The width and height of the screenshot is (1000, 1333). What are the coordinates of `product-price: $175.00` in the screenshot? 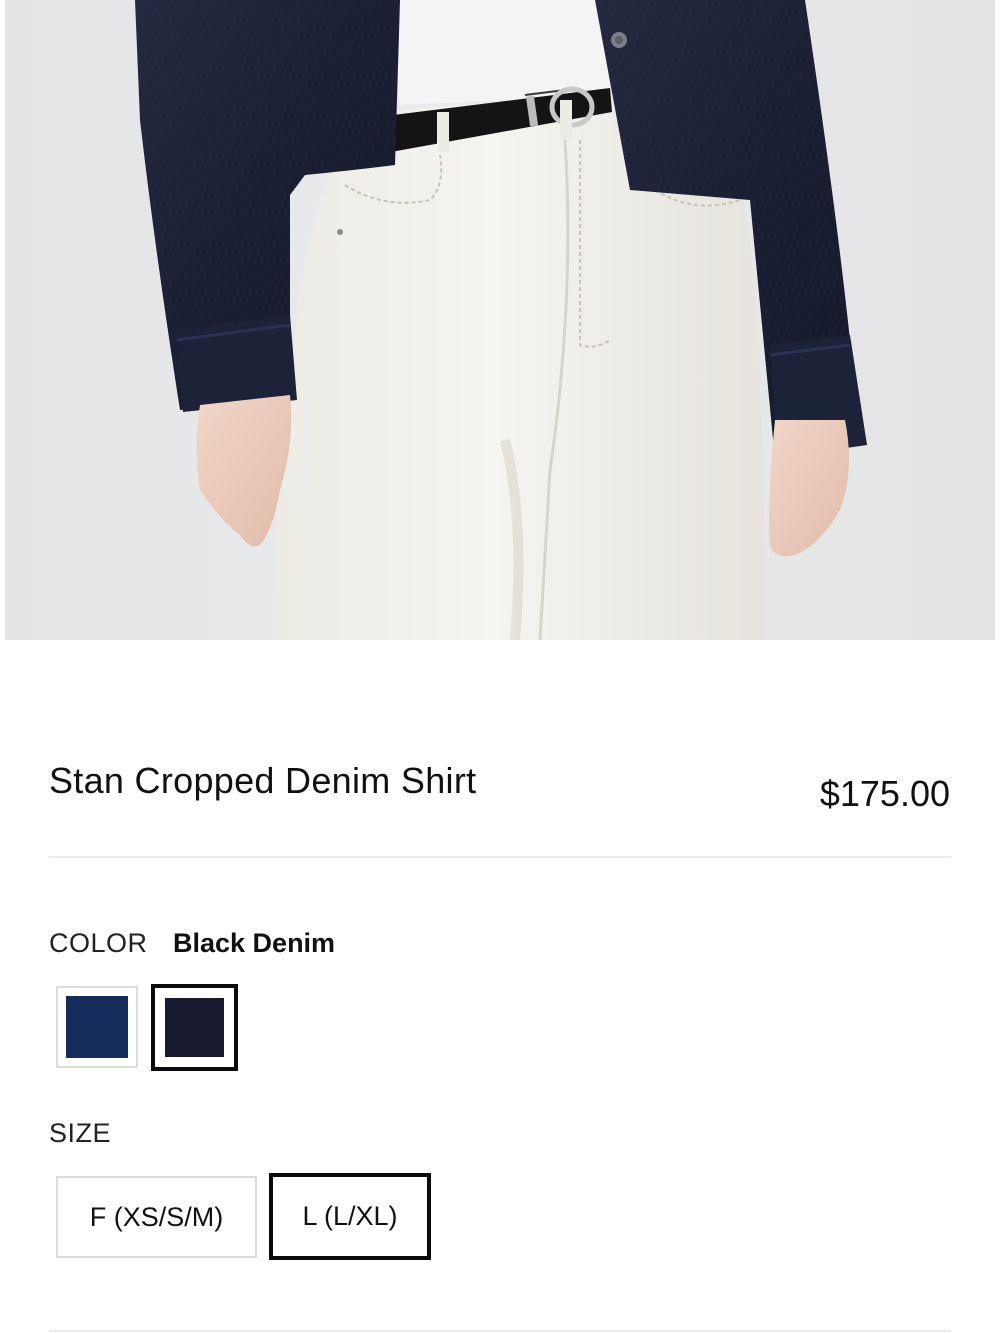 It's located at (884, 793).